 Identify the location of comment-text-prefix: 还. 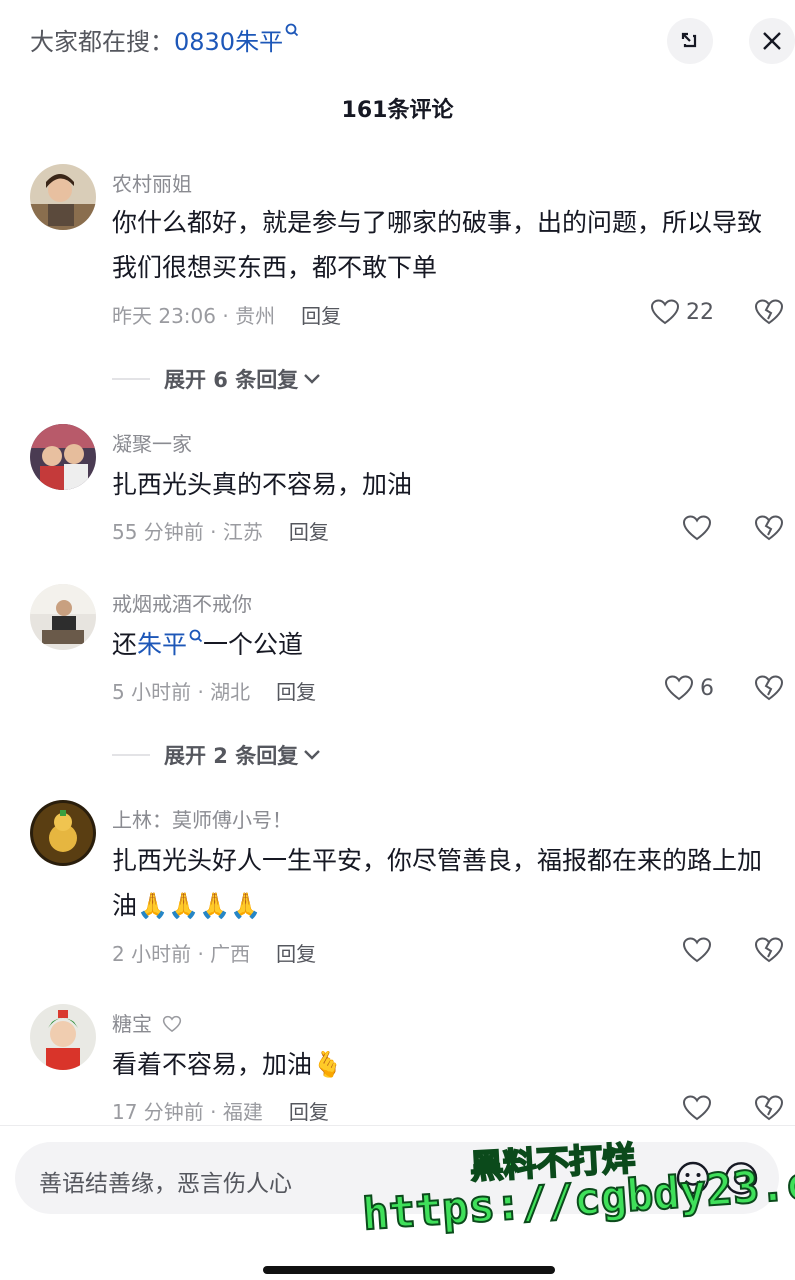
(125, 644).